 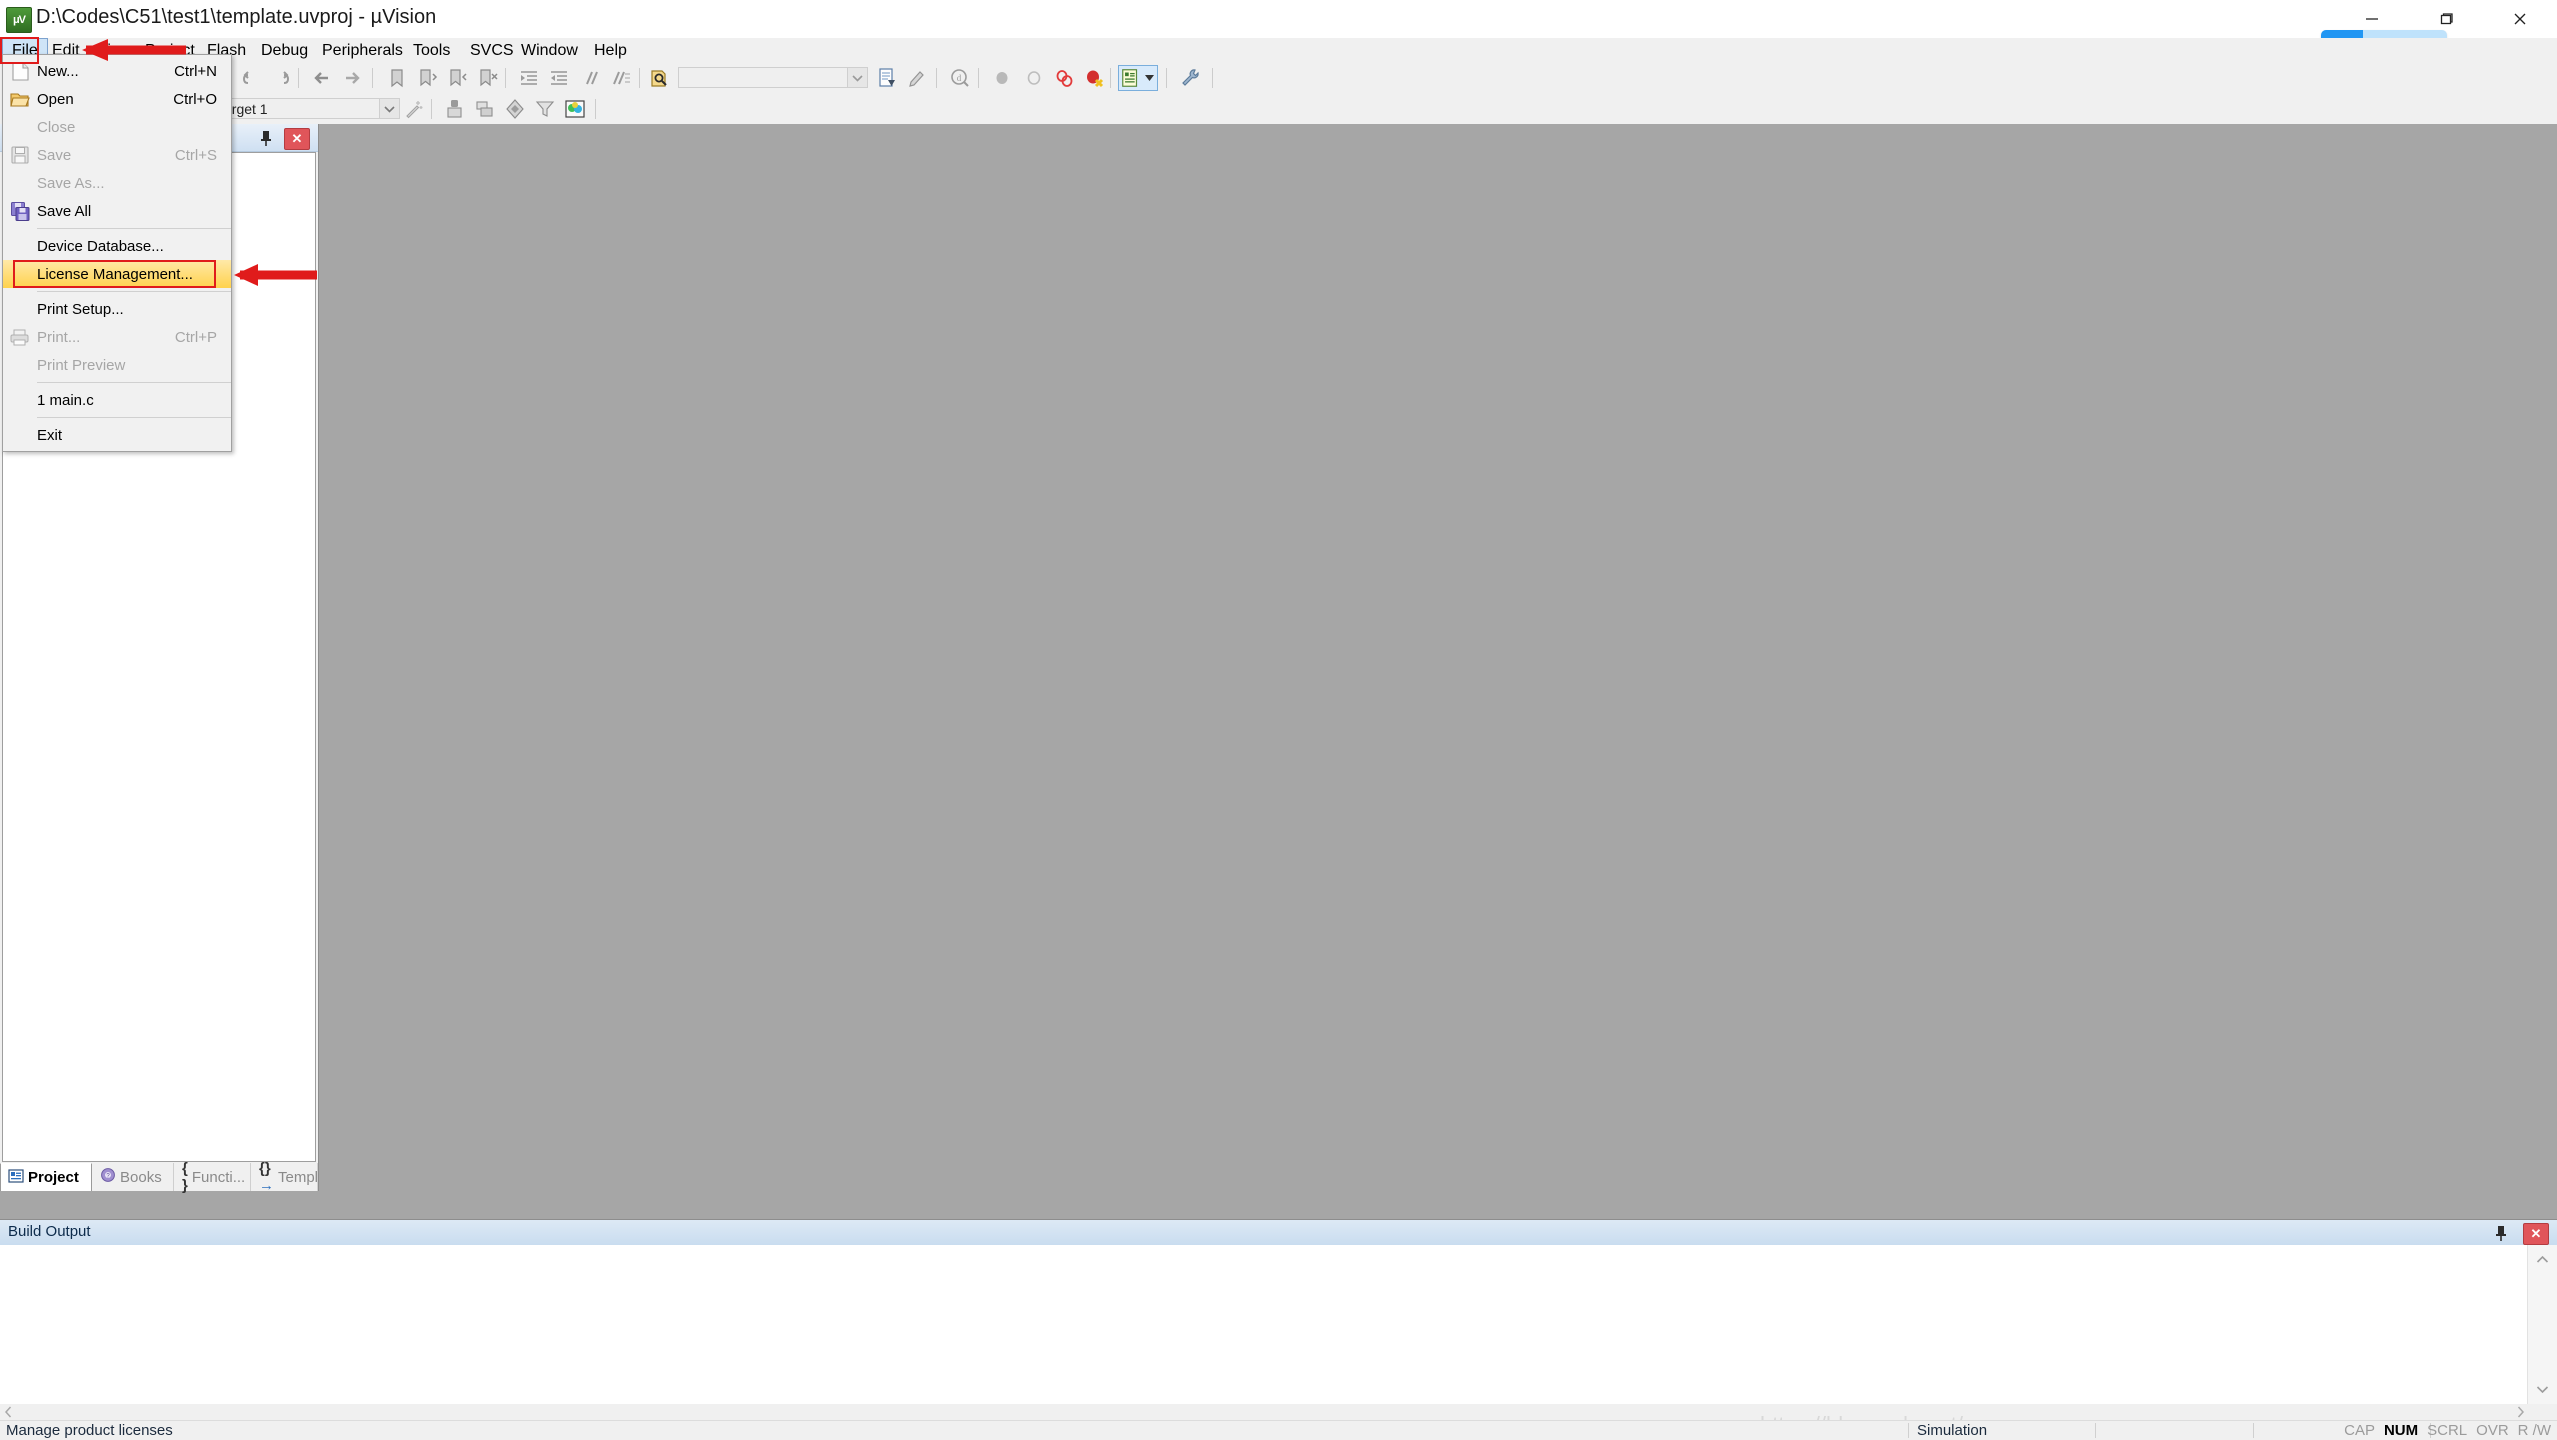 What do you see at coordinates (515, 109) in the screenshot?
I see `rebuild-all-icon` at bounding box center [515, 109].